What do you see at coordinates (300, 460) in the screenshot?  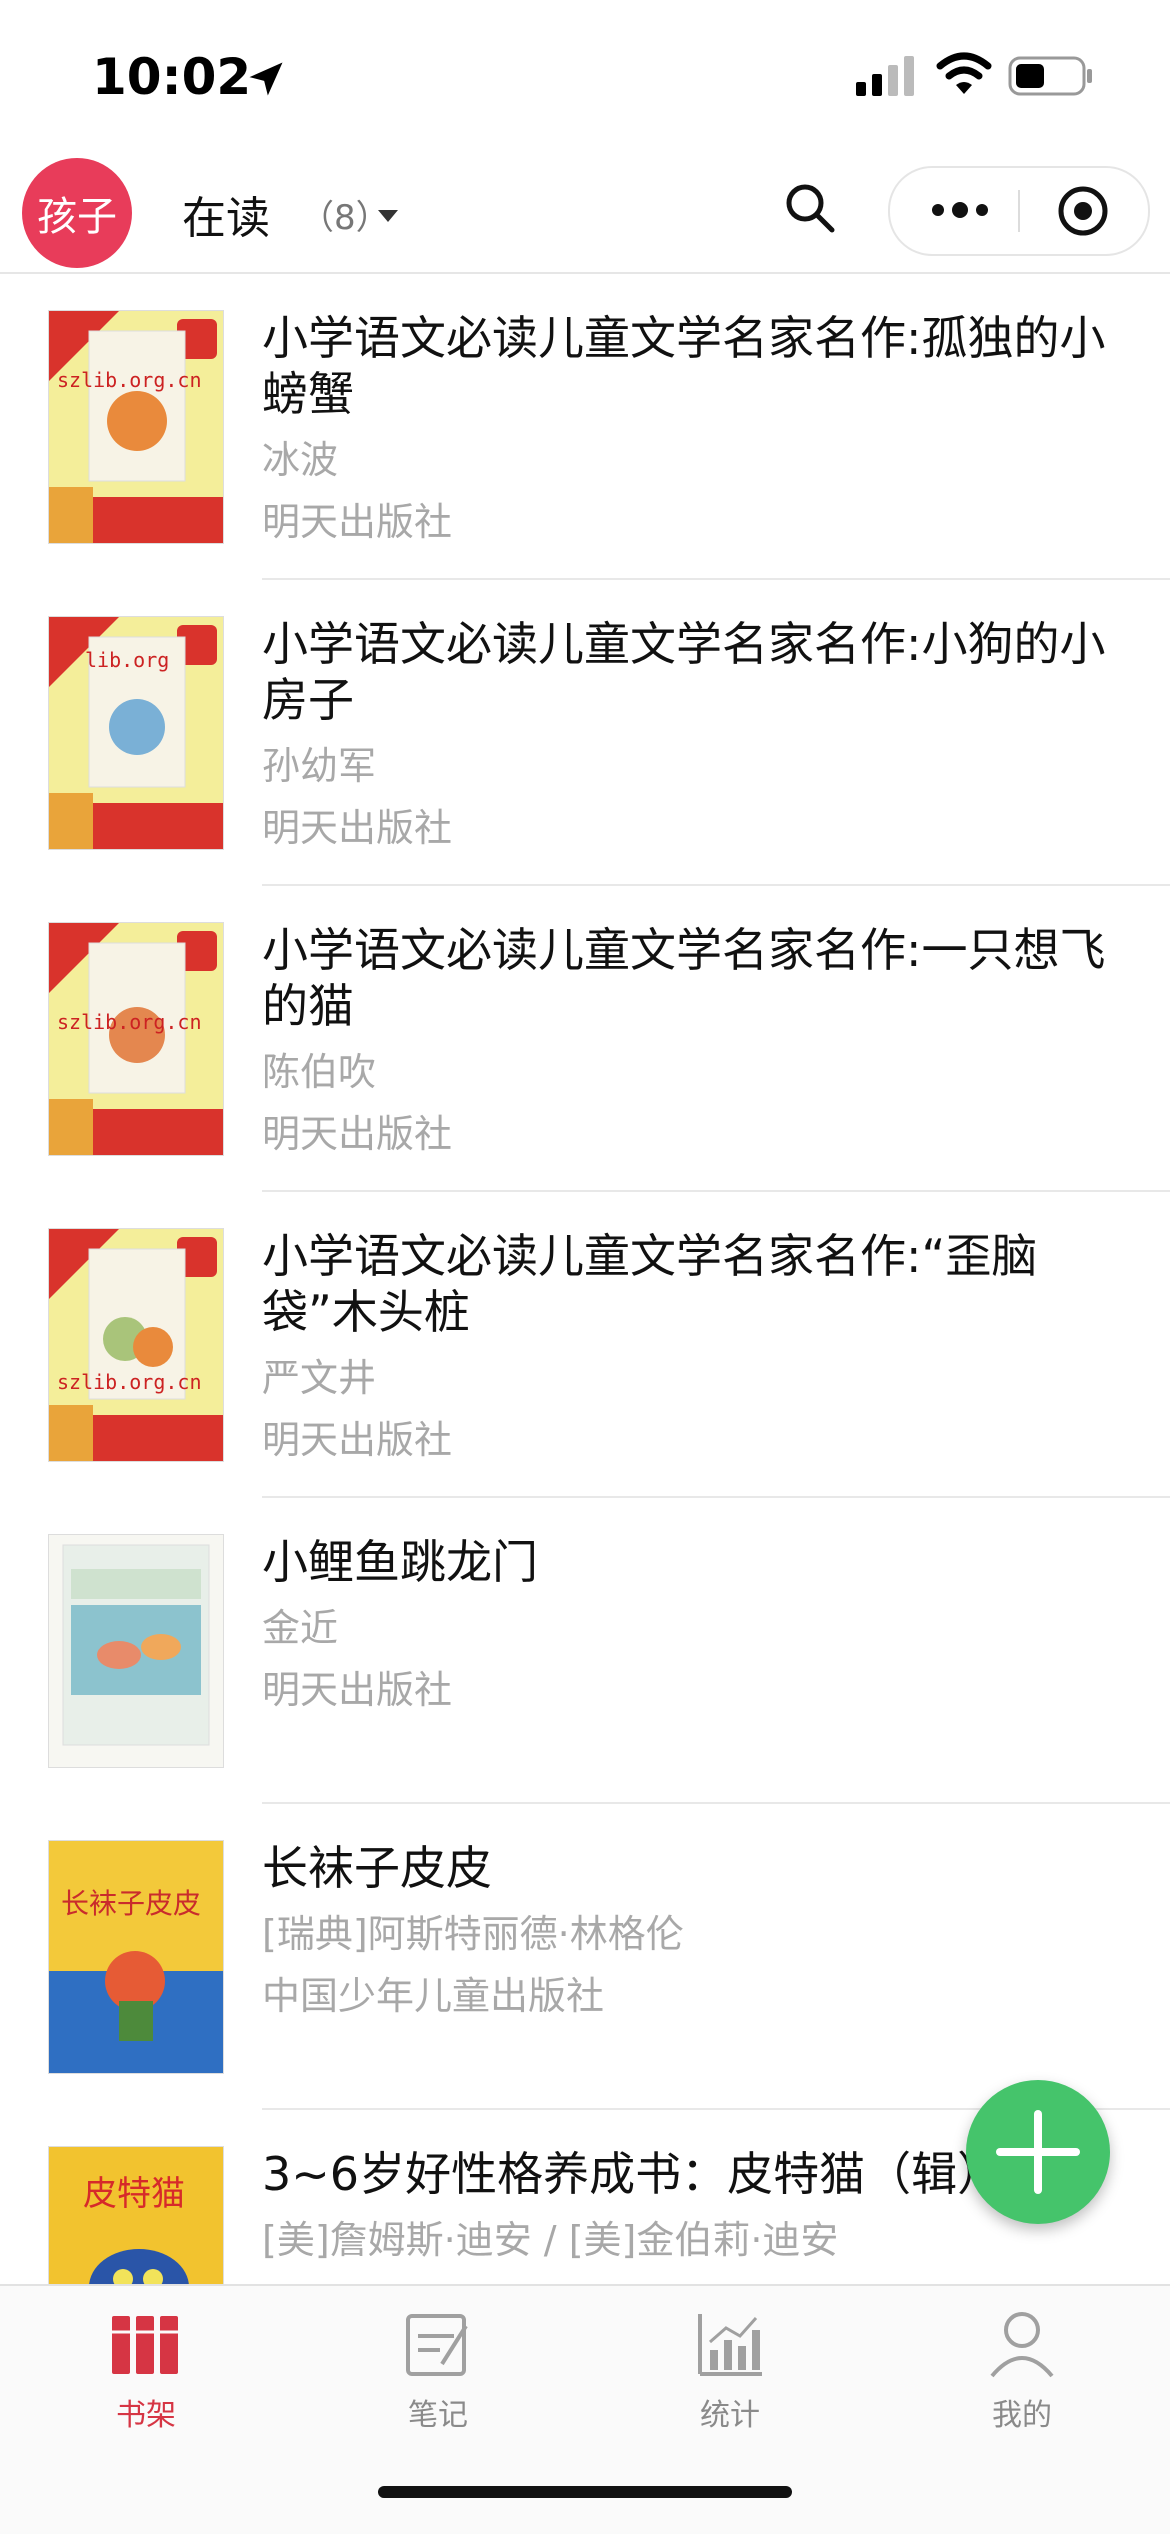 I see `book-author: 冰波` at bounding box center [300, 460].